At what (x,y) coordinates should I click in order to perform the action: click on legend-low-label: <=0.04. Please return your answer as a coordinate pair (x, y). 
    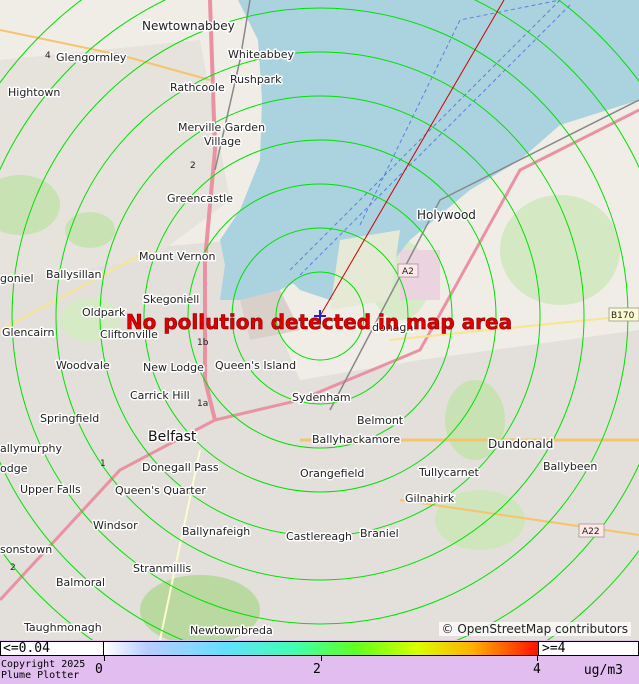
    Looking at the image, I should click on (52, 648).